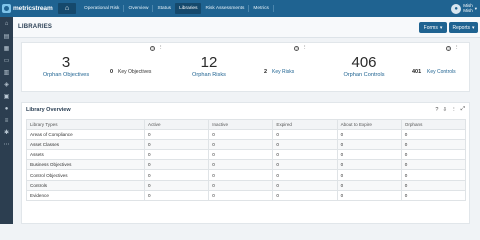 The height and width of the screenshot is (240, 480). Describe the element at coordinates (138, 8) in the screenshot. I see `nav-overview: Overview` at that location.